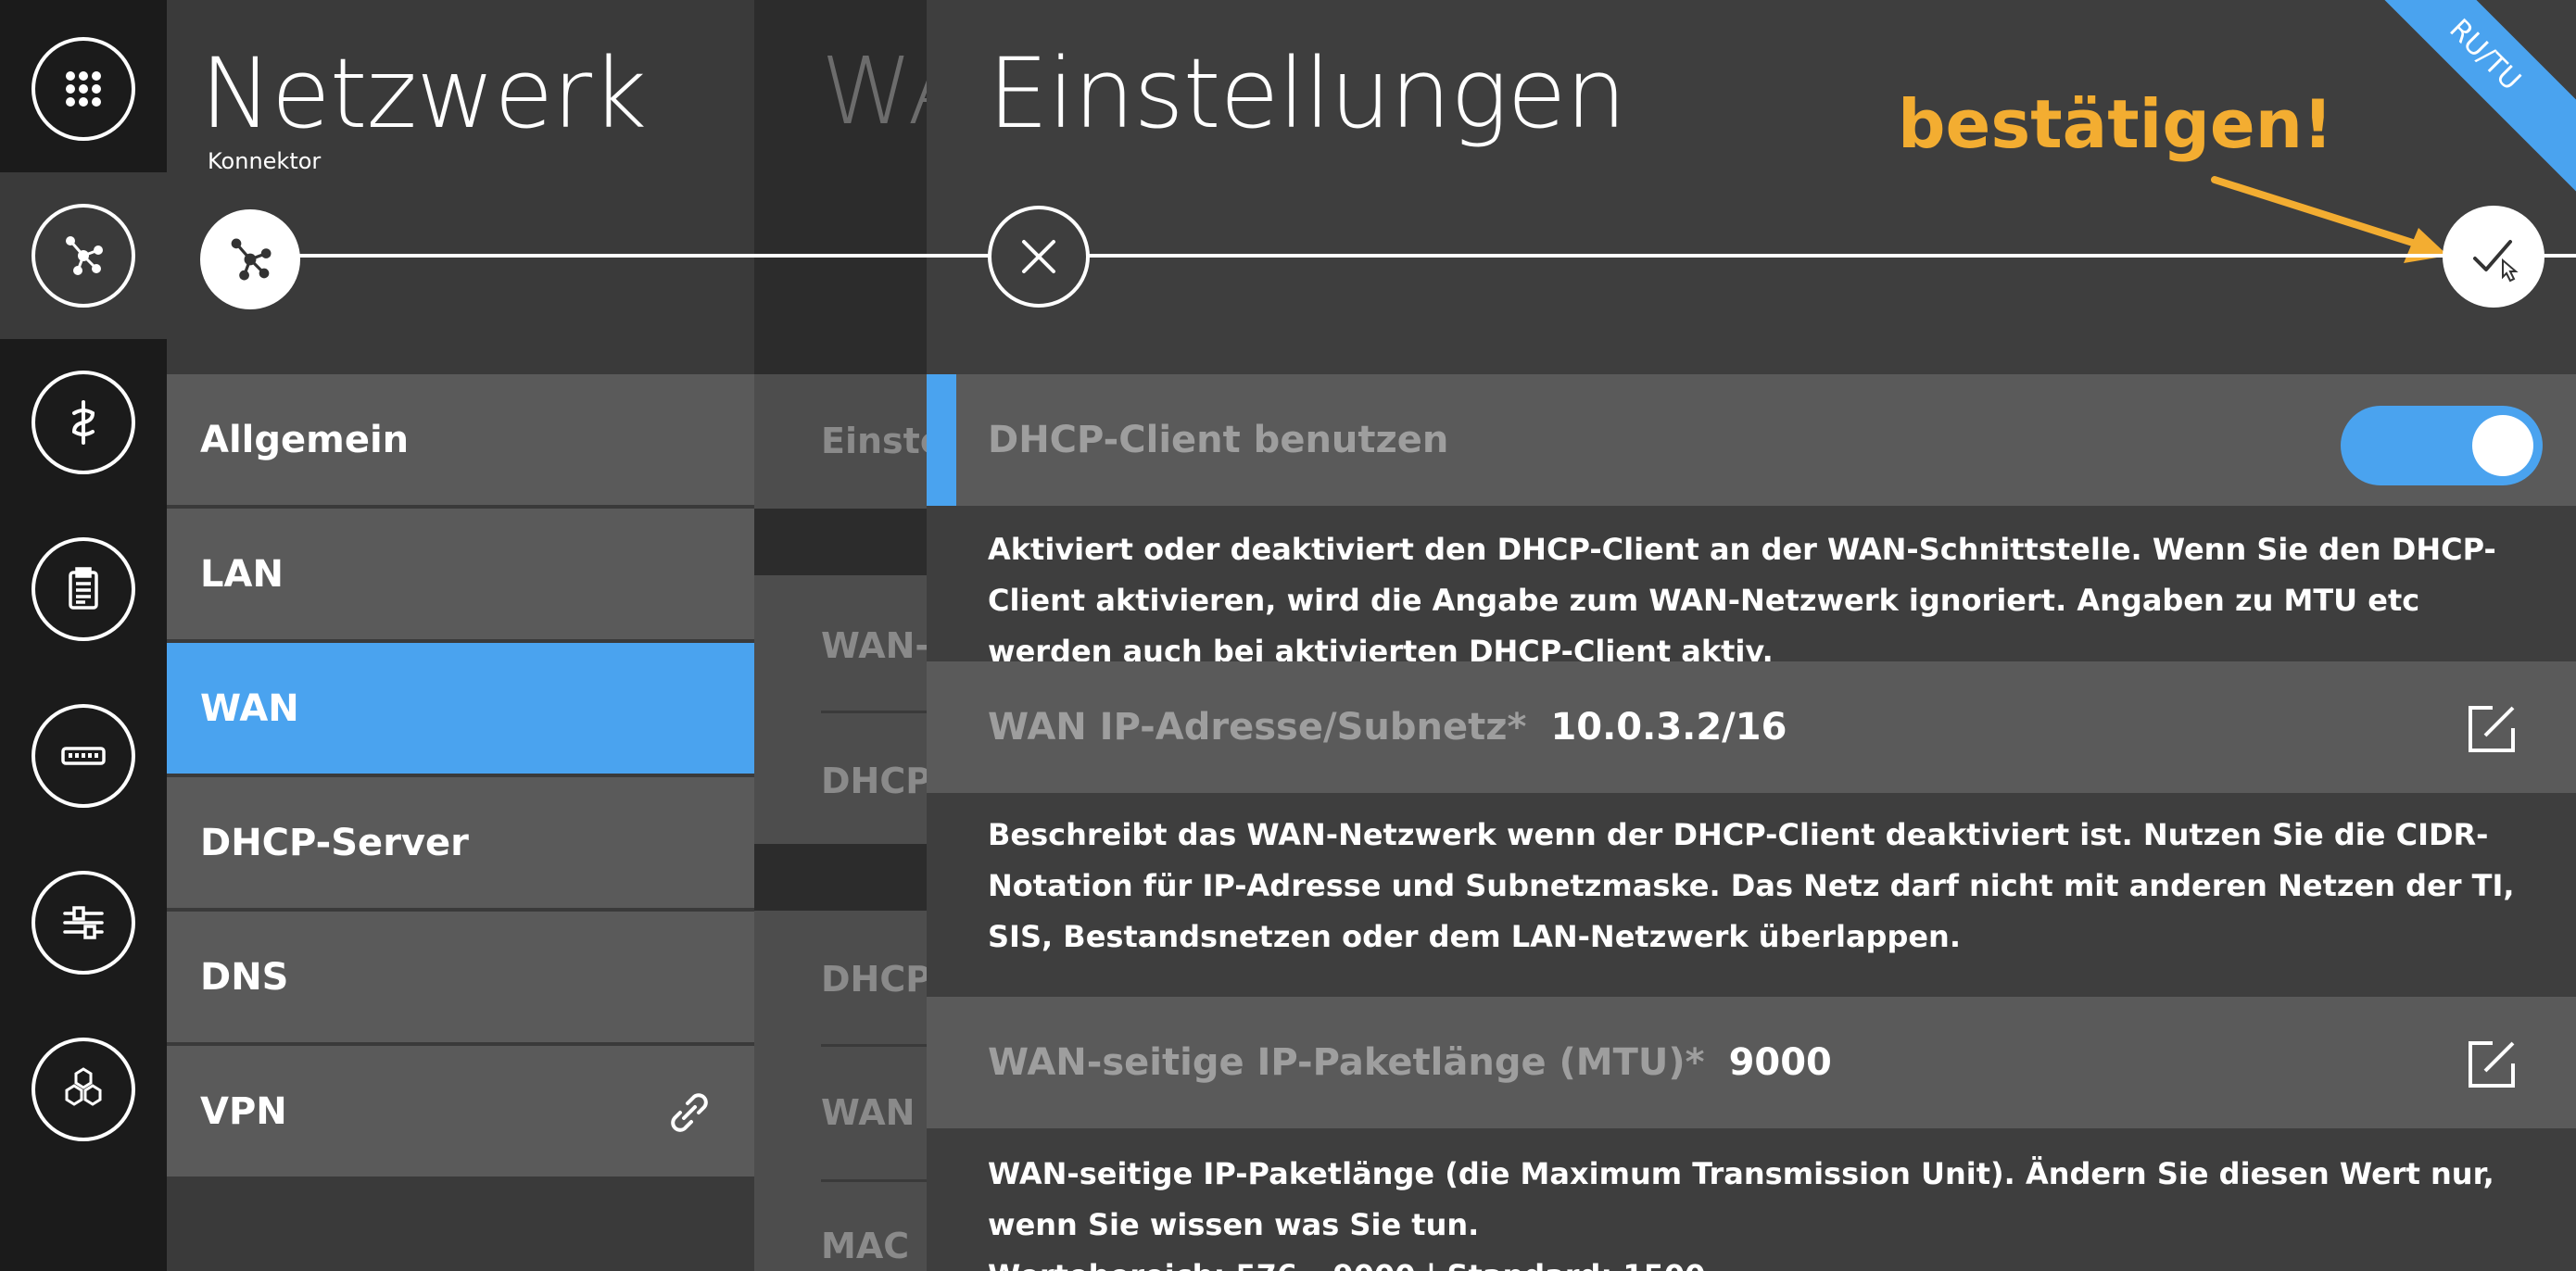 The width and height of the screenshot is (2576, 1271). I want to click on setting-row-dhcp-client: DHCP-Client benutzen, so click(1752, 440).